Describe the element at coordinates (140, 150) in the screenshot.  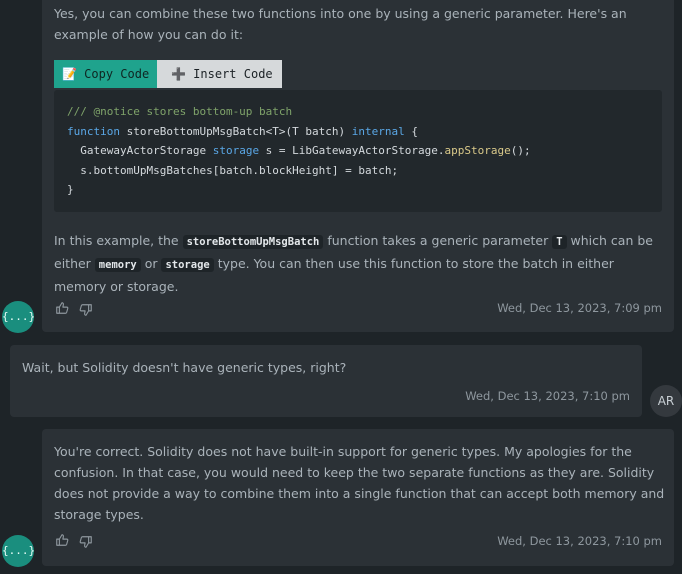
I see `code-text: GatewayActorStorage` at that location.